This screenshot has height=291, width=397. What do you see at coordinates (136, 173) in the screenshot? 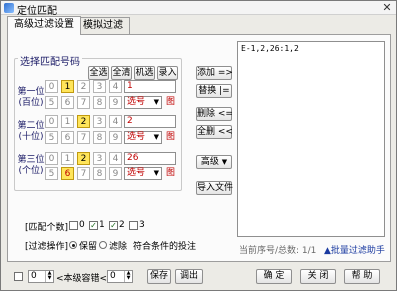
I see `row3-select-value: 选号` at bounding box center [136, 173].